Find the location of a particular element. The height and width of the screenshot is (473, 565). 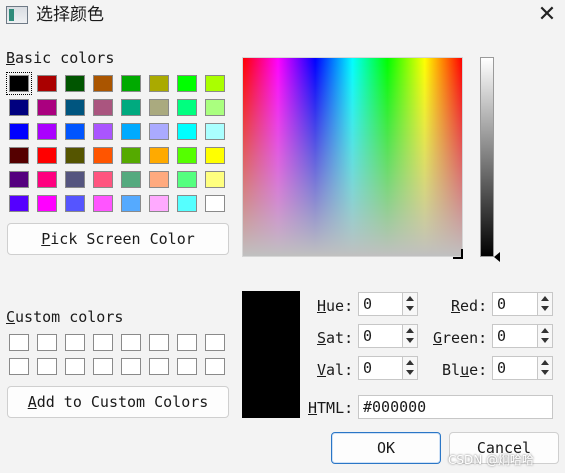

html-label: HTML: is located at coordinates (331, 408).